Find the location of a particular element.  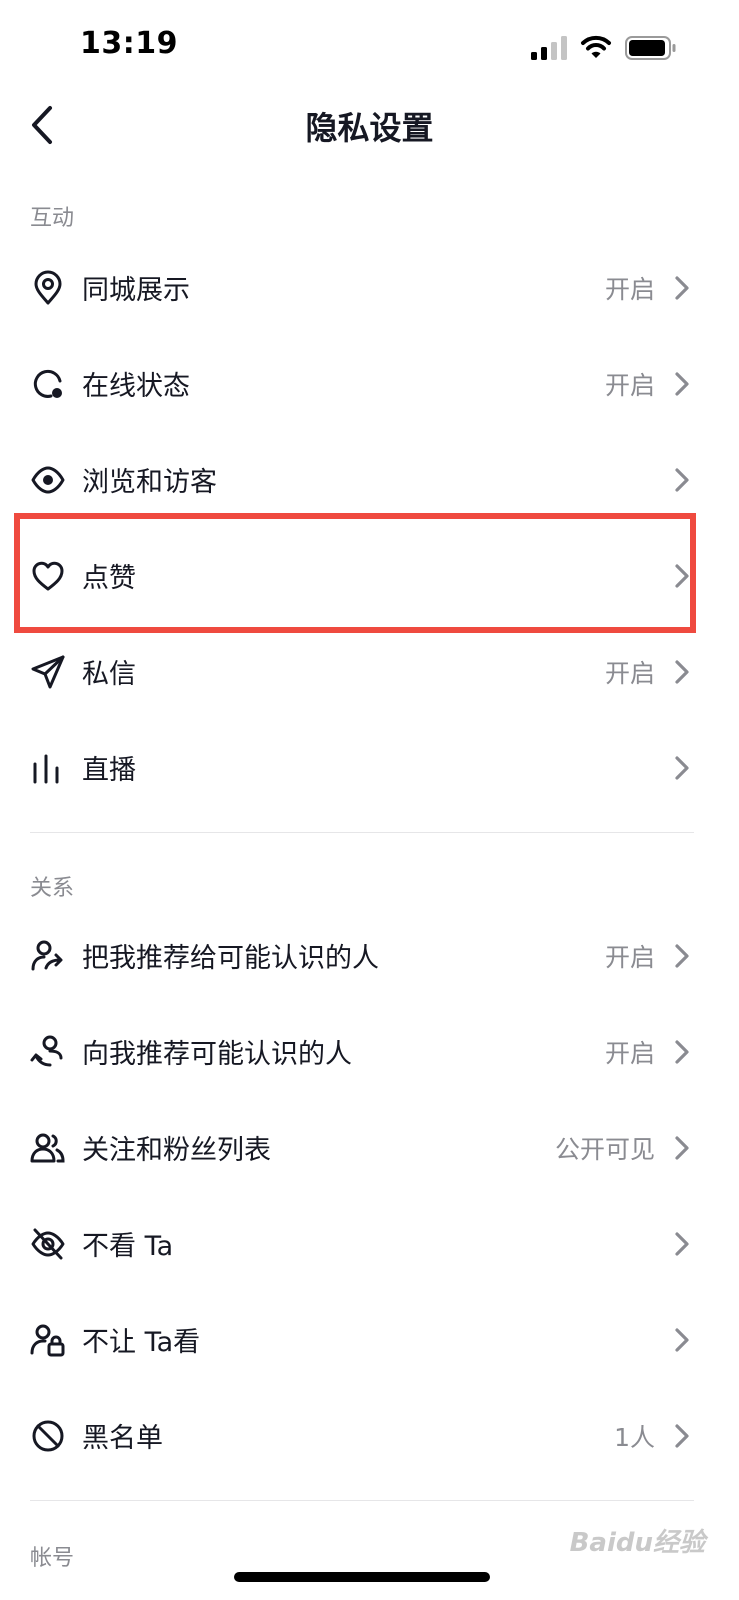

bar-levels-icon is located at coordinates (48, 768).